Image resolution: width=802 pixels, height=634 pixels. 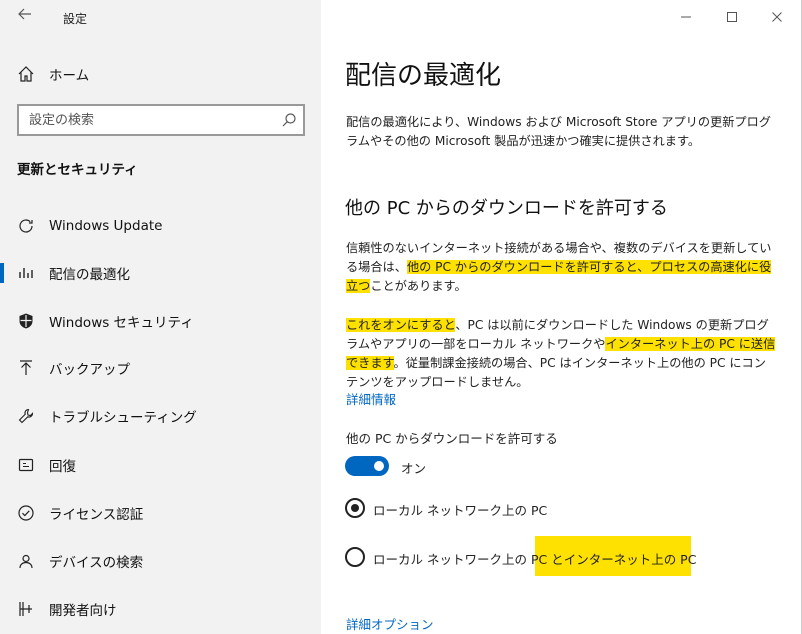 I want to click on recovery-icon, so click(x=26, y=465).